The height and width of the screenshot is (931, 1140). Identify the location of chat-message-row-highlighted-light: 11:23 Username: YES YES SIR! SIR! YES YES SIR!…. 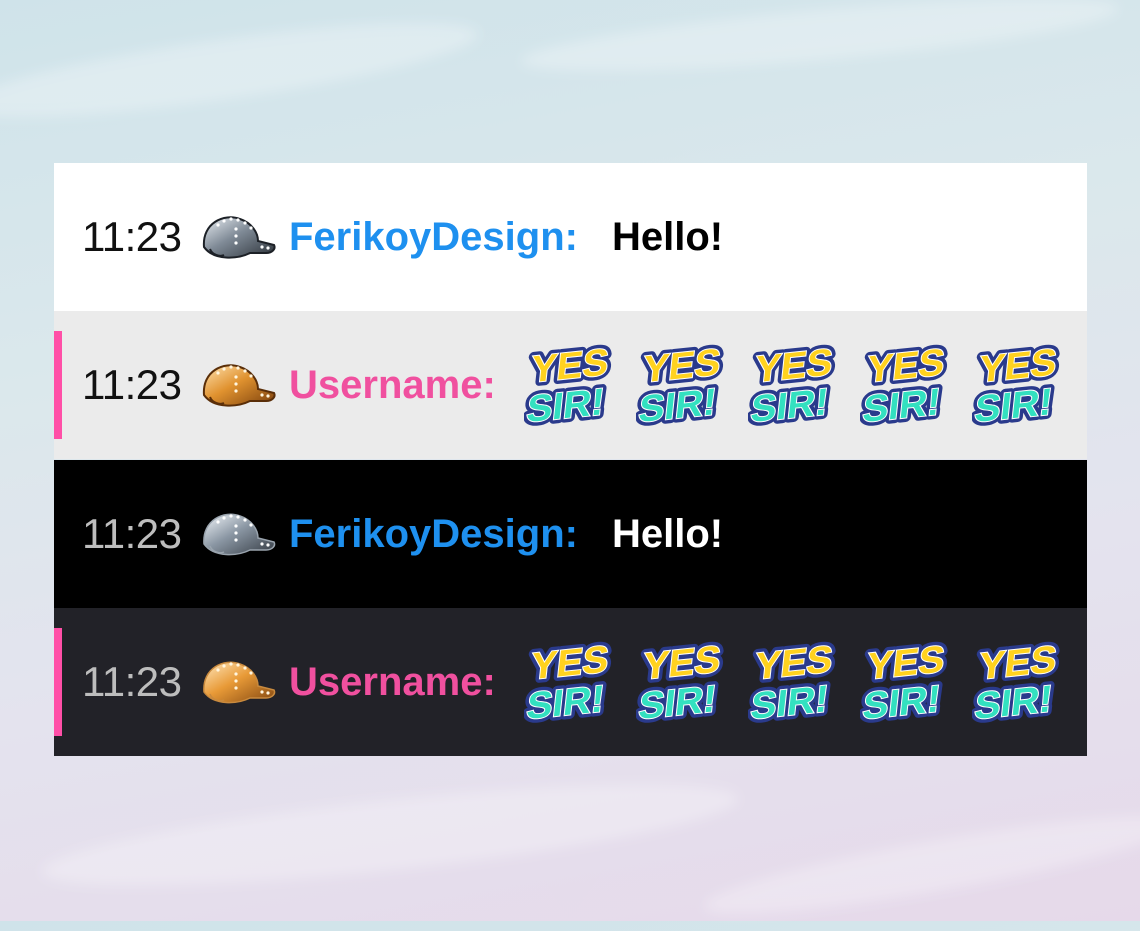
(570, 385).